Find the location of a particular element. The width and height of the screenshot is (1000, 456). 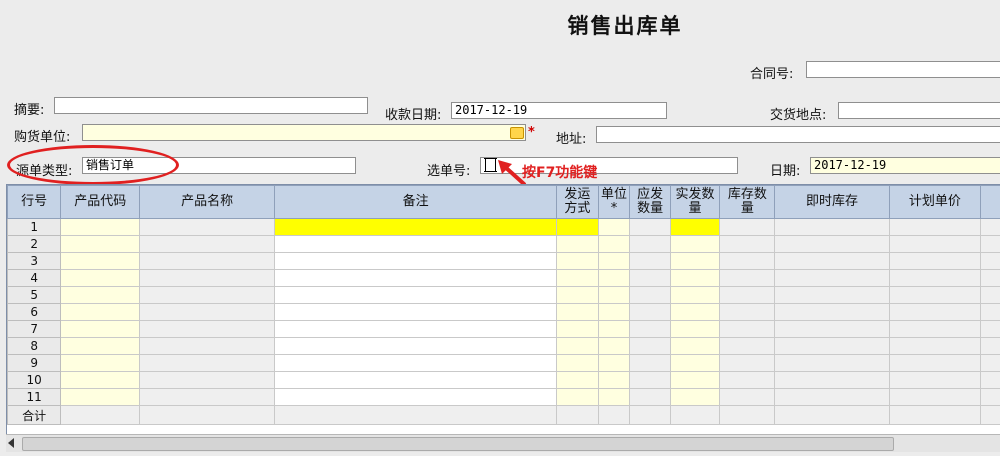

address-input is located at coordinates (798, 134).